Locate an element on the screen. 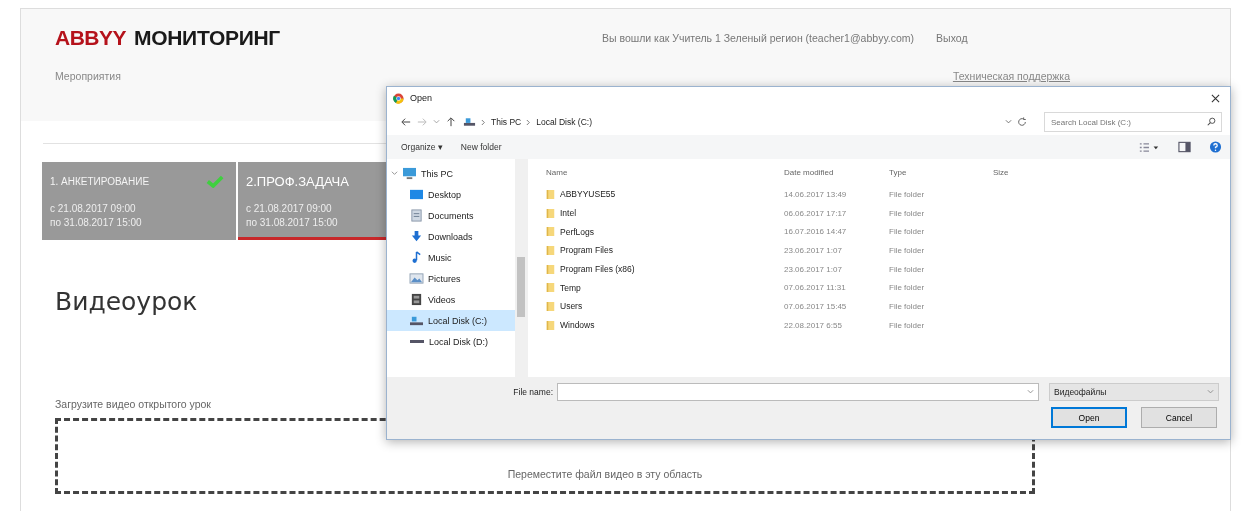 The image size is (1251, 511). date-cell-text: 16.07.2016 14:47 is located at coordinates (816, 232).